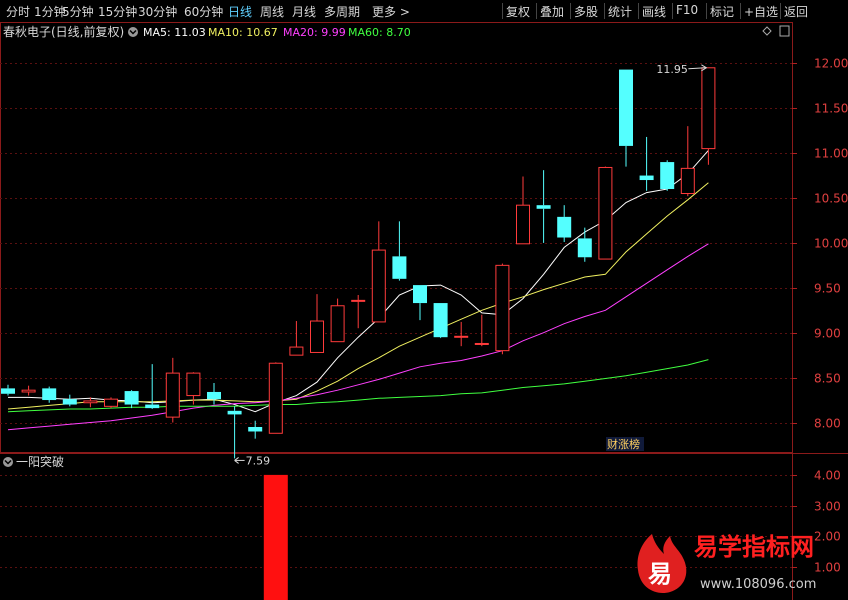  Describe the element at coordinates (391, 11) in the screenshot. I see `toolbar-period-10: 更多 >` at that location.